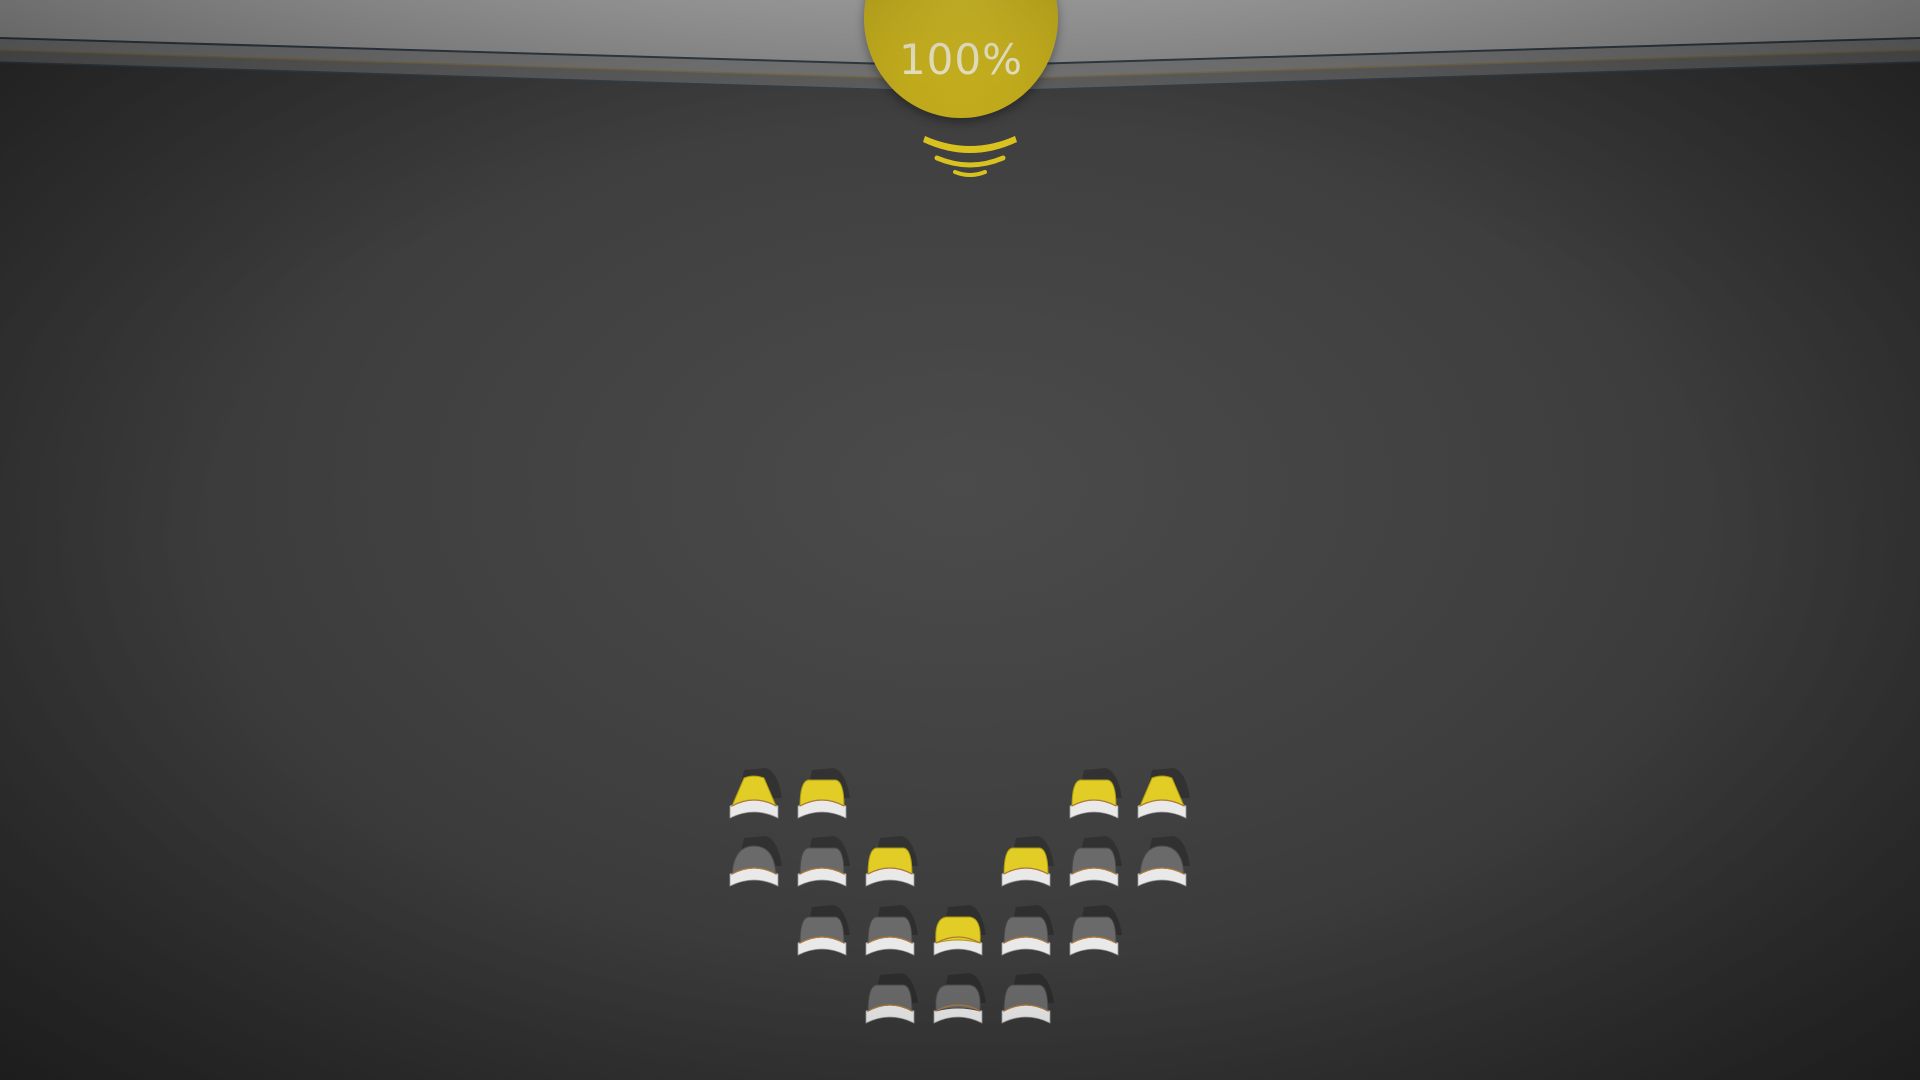  I want to click on tile-lit-round, so click(958, 938).